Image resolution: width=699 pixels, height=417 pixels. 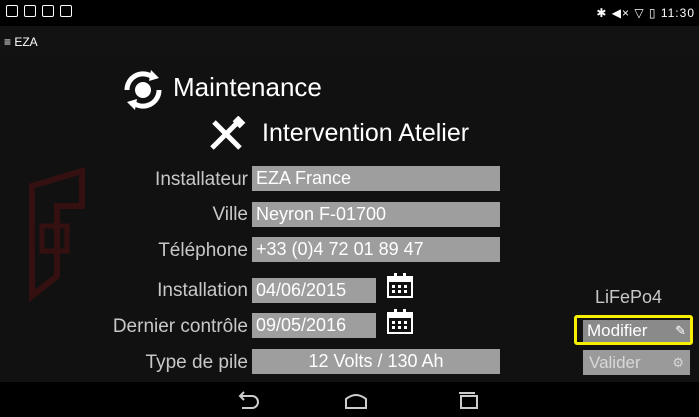 What do you see at coordinates (349, 13) in the screenshot?
I see `status-bar: ✱ ◀× ▽ ▯ 11:30` at bounding box center [349, 13].